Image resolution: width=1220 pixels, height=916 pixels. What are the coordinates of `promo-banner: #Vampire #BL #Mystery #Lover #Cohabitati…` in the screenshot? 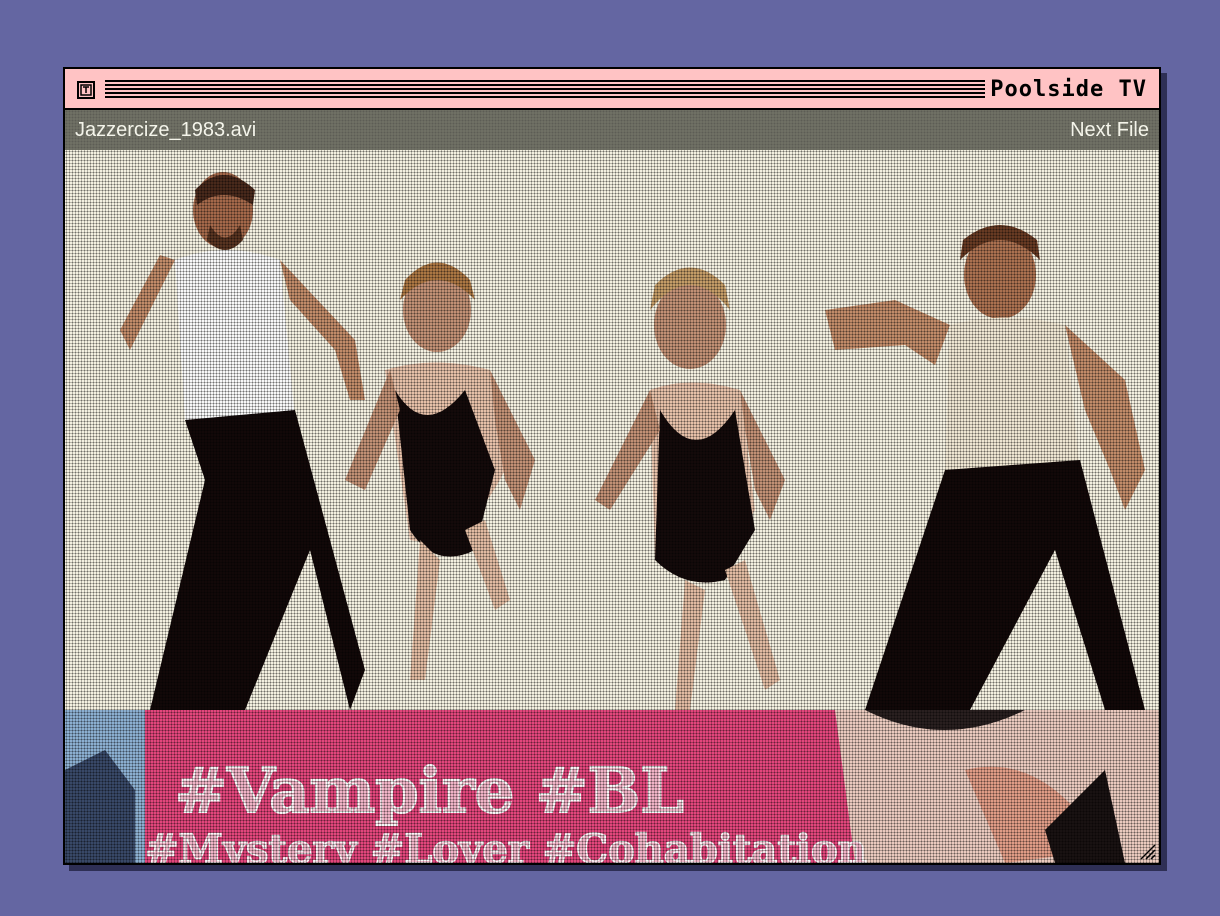 It's located at (612, 786).